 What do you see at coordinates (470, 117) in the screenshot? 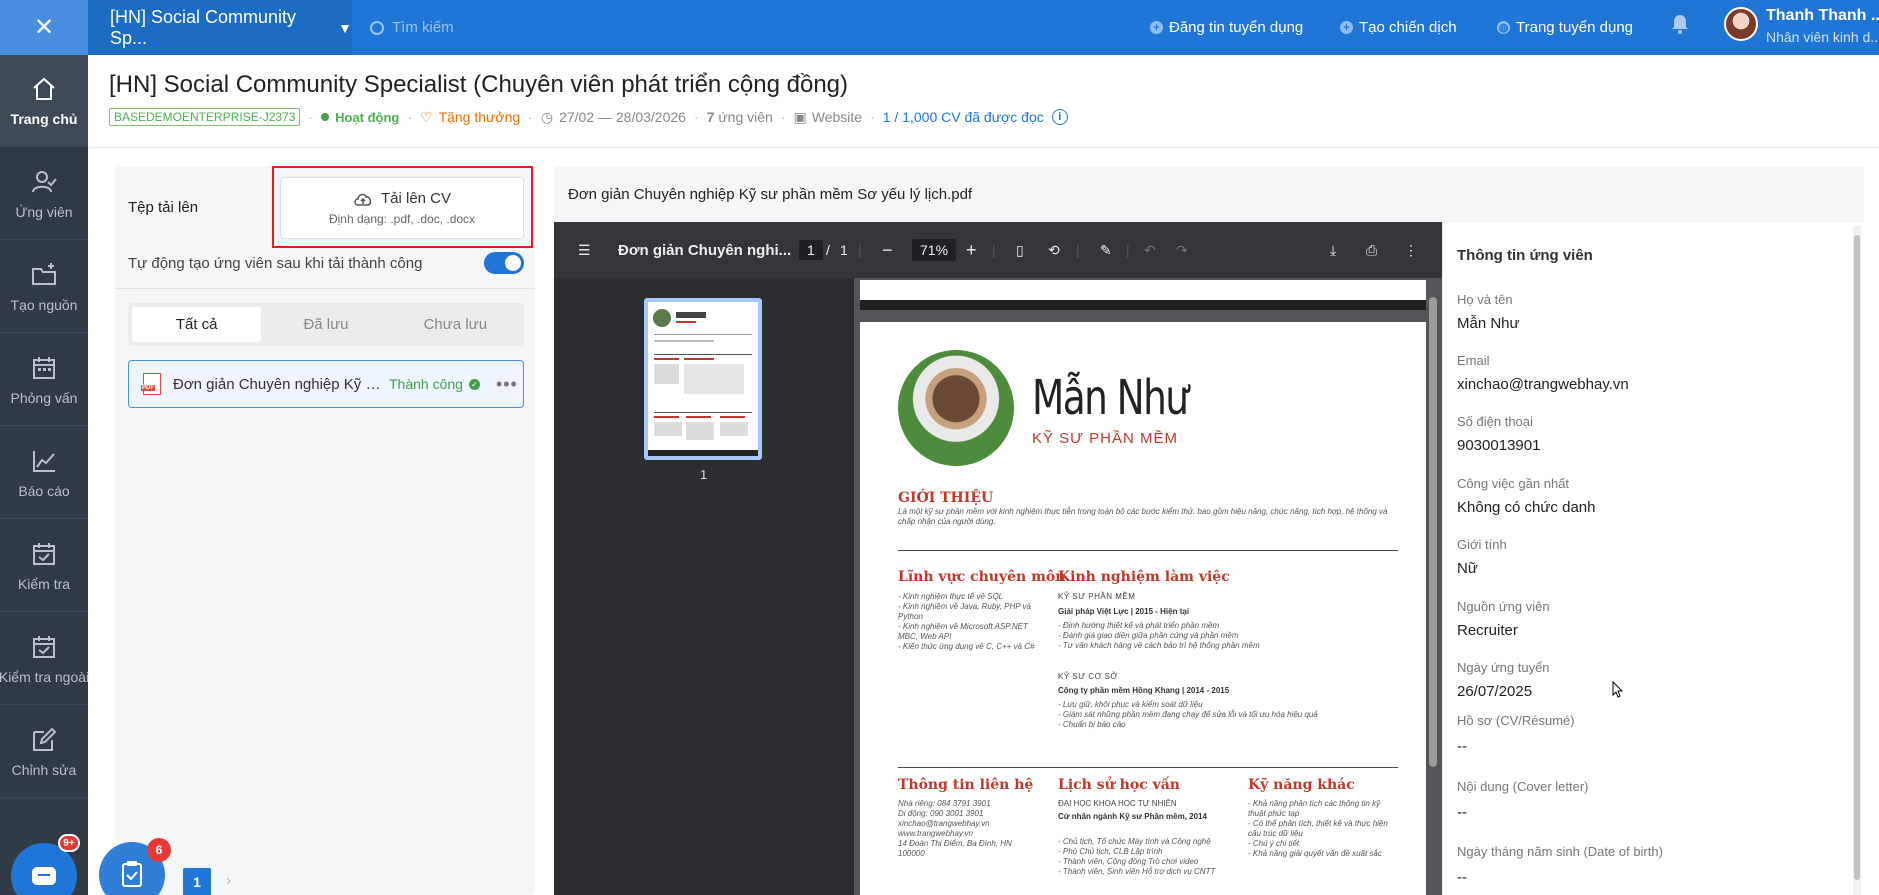
I see `reward-badge: ♡ Tặng thưởng` at bounding box center [470, 117].